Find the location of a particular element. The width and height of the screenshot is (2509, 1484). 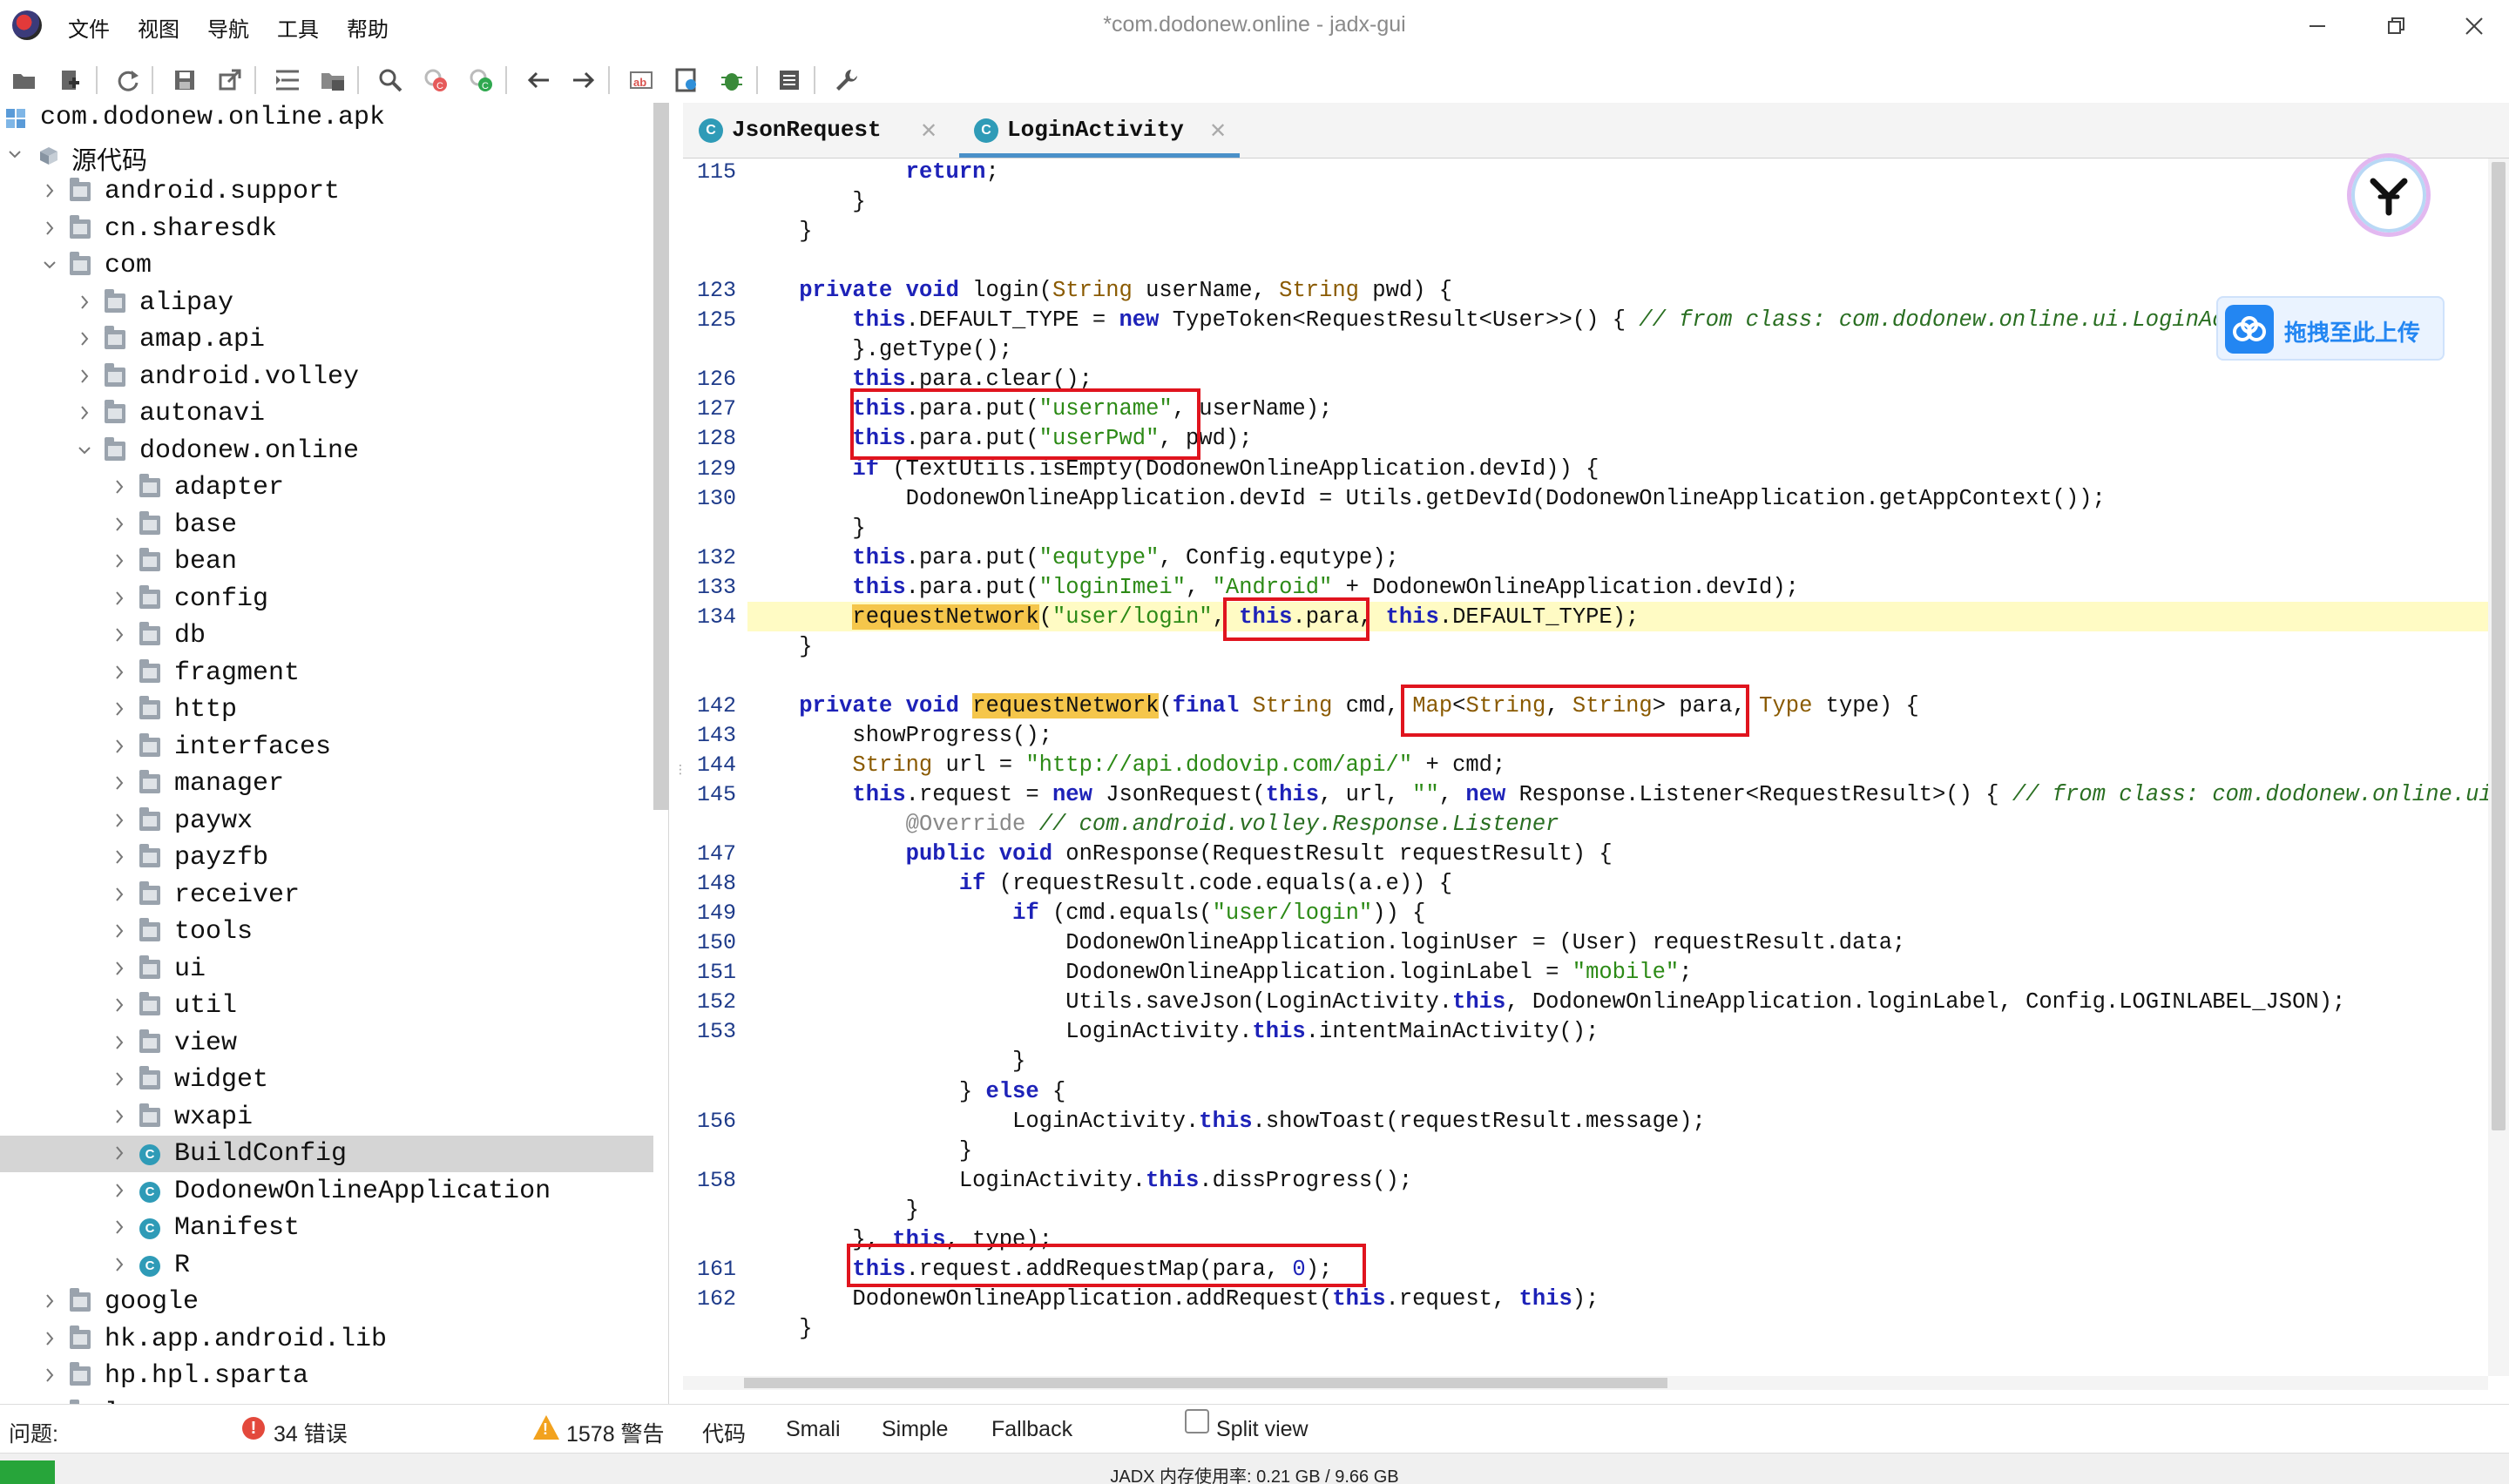

tree-item-paywx: paywx is located at coordinates (326, 822).